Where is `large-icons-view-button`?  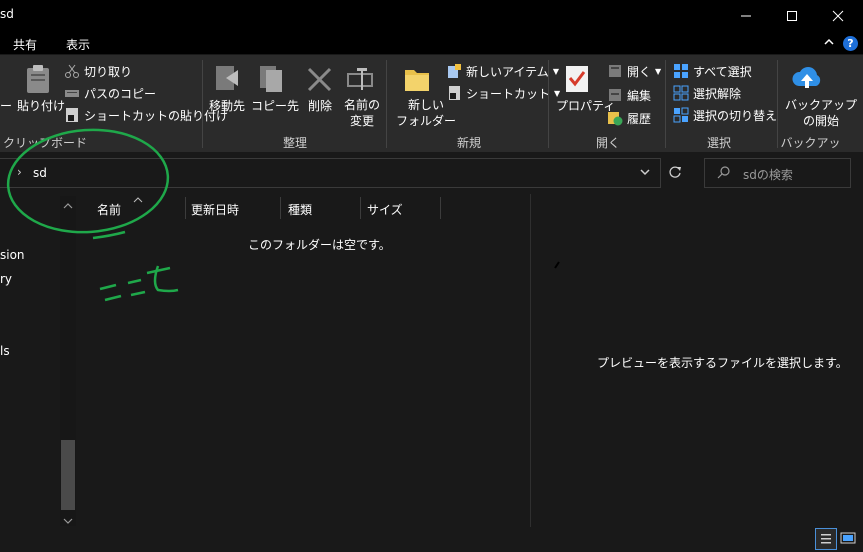
large-icons-view-button is located at coordinates (848, 539).